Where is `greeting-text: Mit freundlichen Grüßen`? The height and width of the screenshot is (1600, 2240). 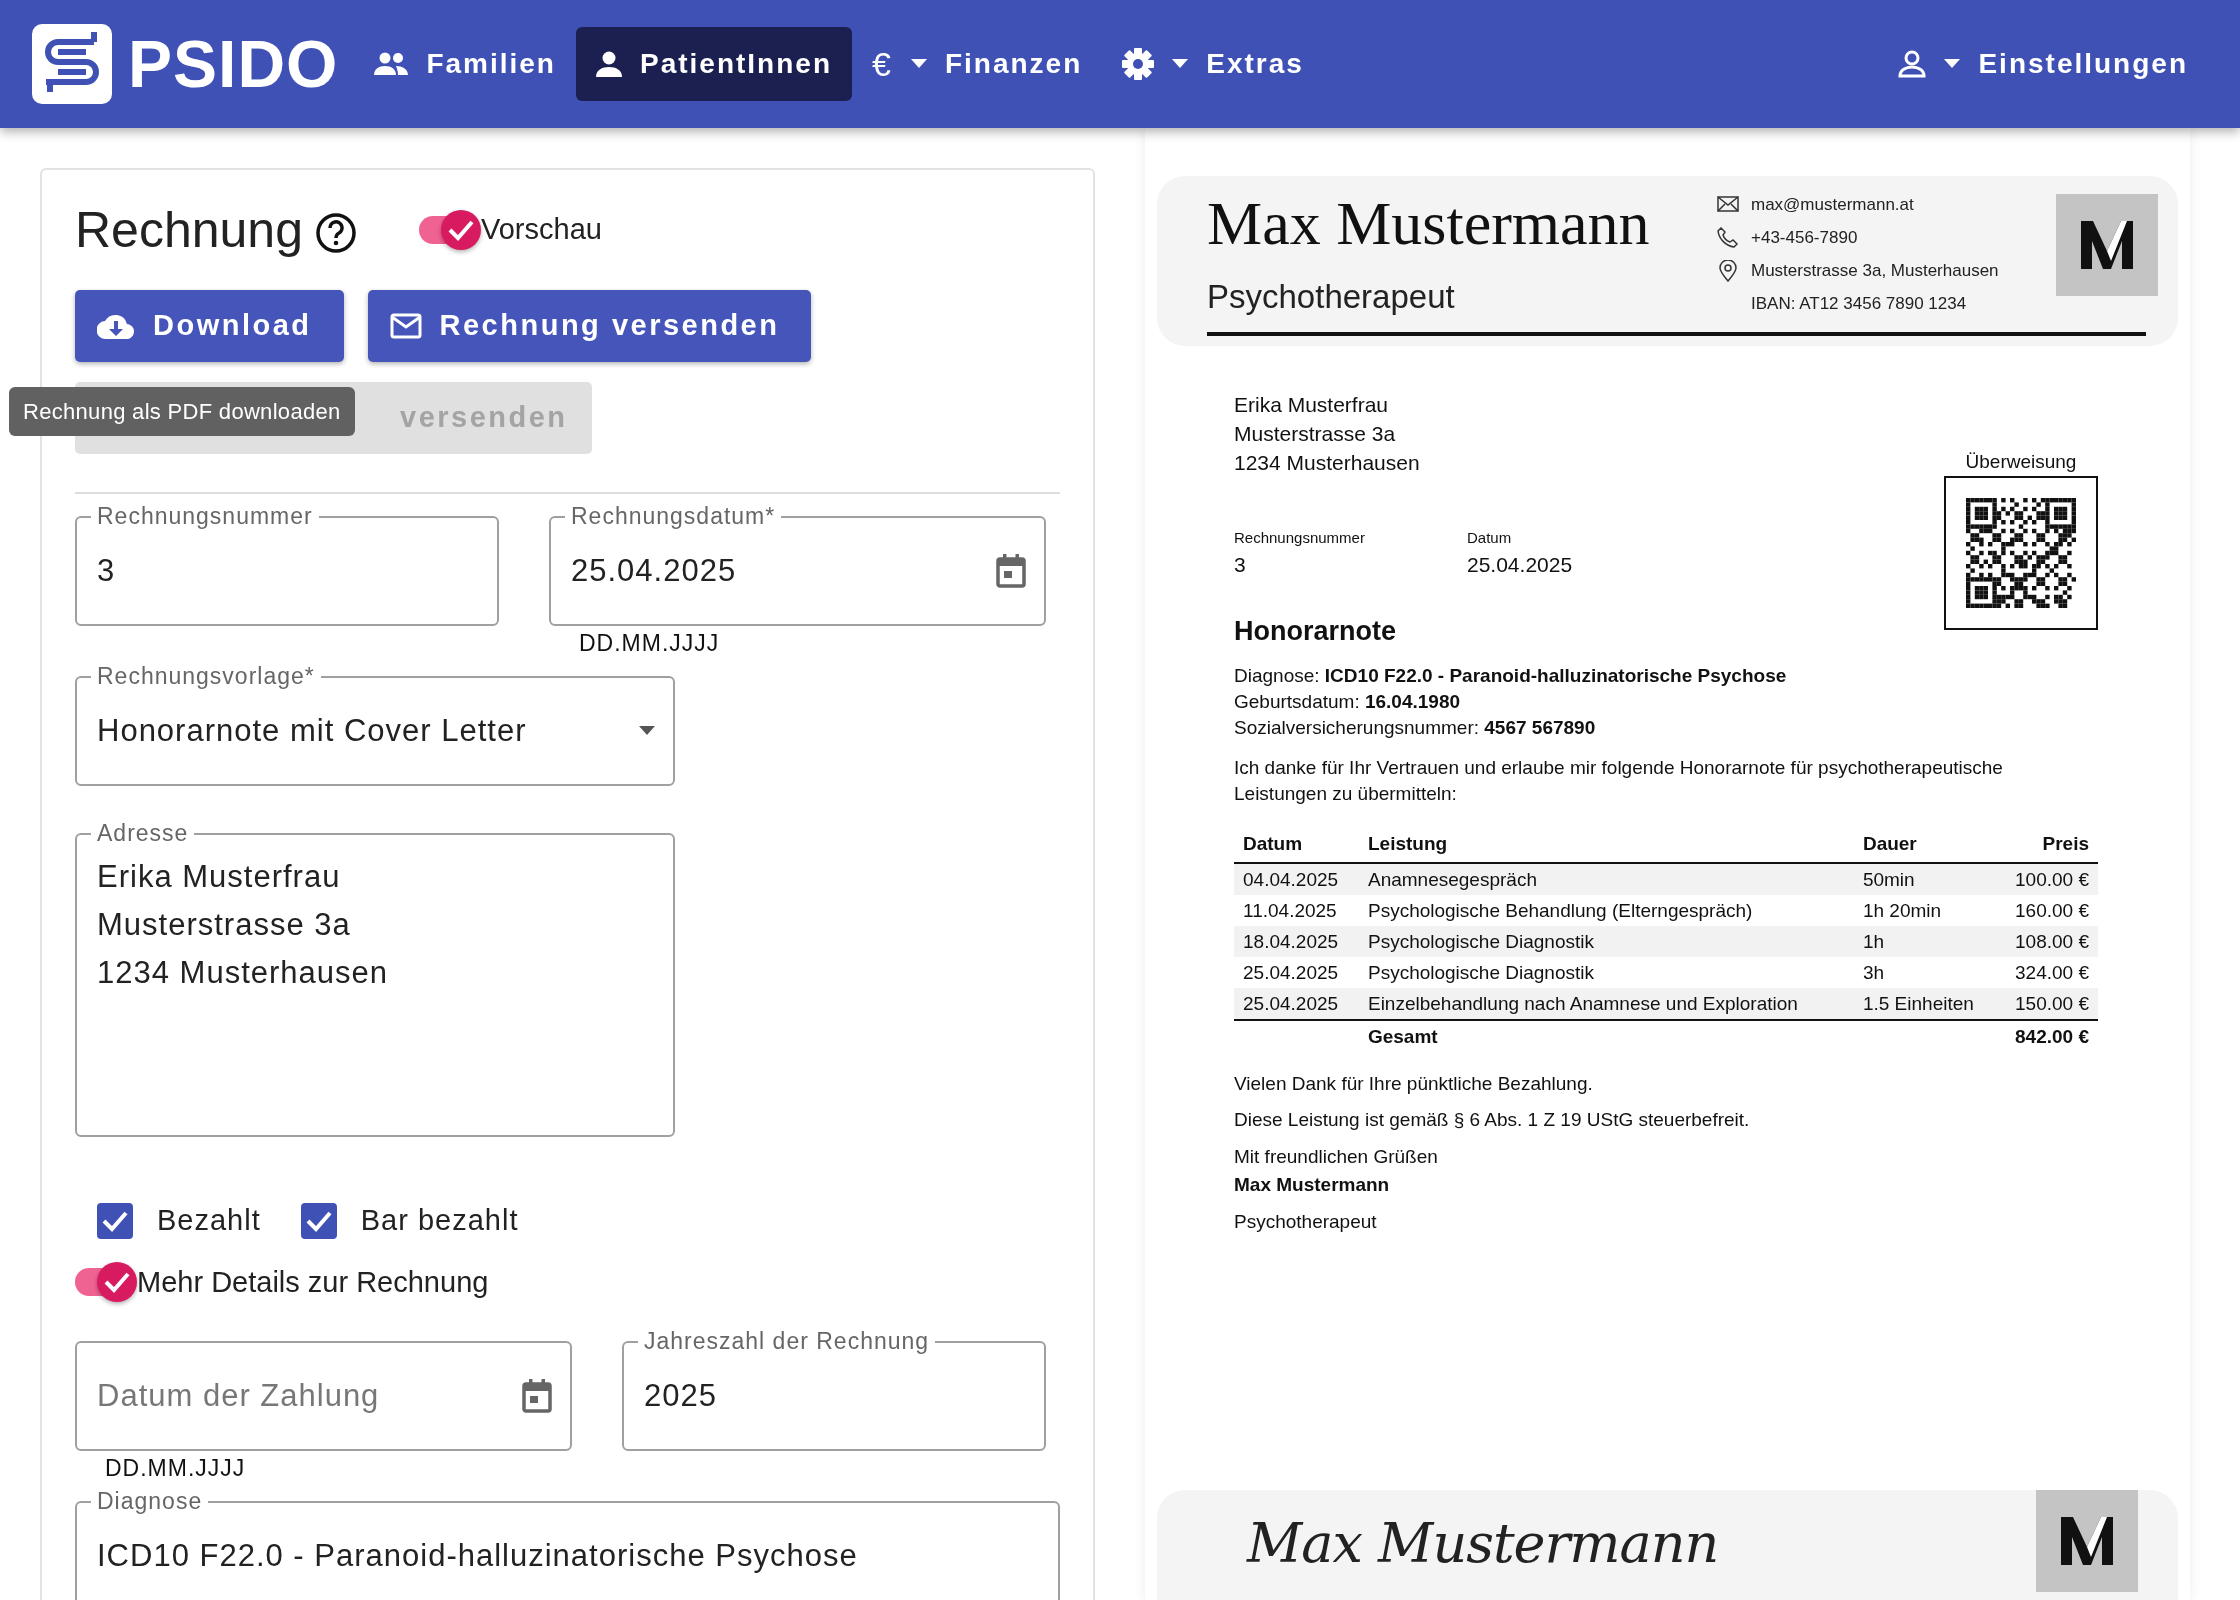
greeting-text: Mit freundlichen Grüßen is located at coordinates (1336, 1156).